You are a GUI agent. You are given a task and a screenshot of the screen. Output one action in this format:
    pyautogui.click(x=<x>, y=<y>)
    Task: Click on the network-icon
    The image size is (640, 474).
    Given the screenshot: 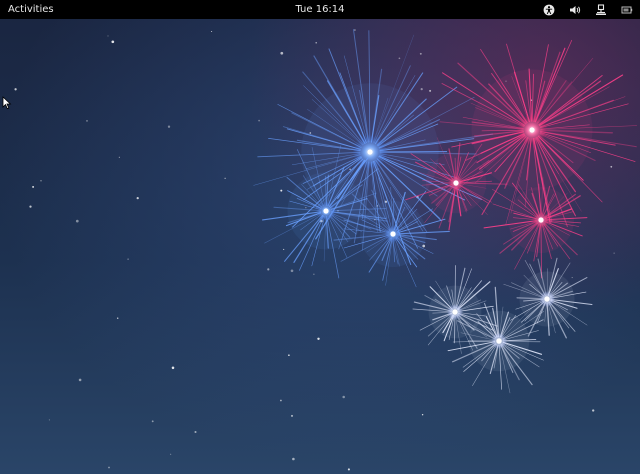 What is the action you would take?
    pyautogui.click(x=601, y=10)
    